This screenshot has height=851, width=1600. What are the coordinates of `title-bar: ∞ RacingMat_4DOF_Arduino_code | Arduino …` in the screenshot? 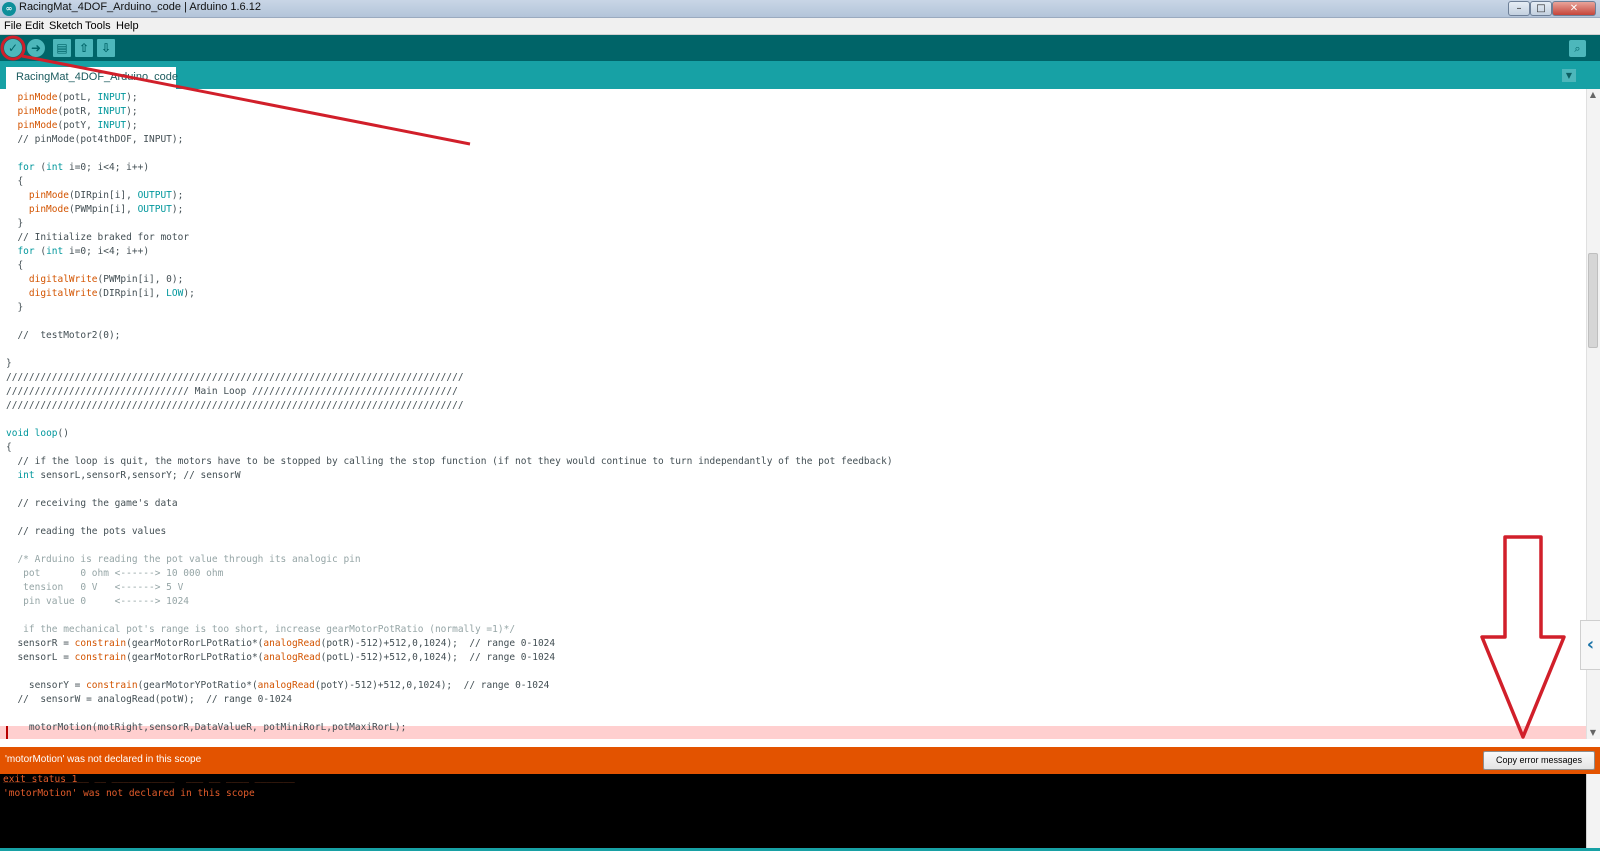 It's located at (800, 9).